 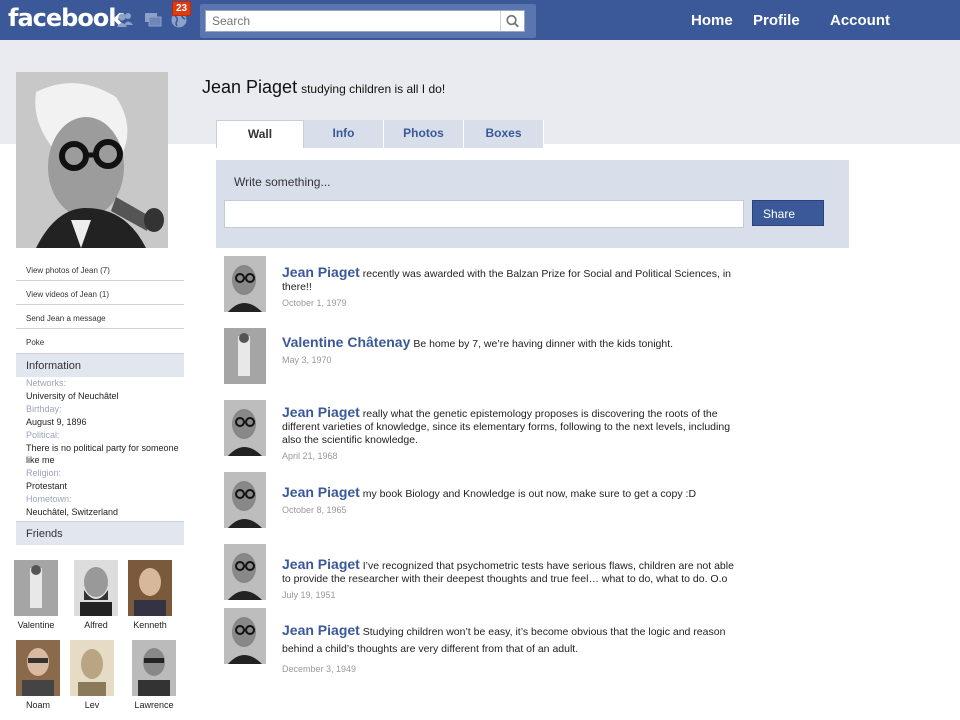 I want to click on info-key: Hometown:, so click(x=49, y=499).